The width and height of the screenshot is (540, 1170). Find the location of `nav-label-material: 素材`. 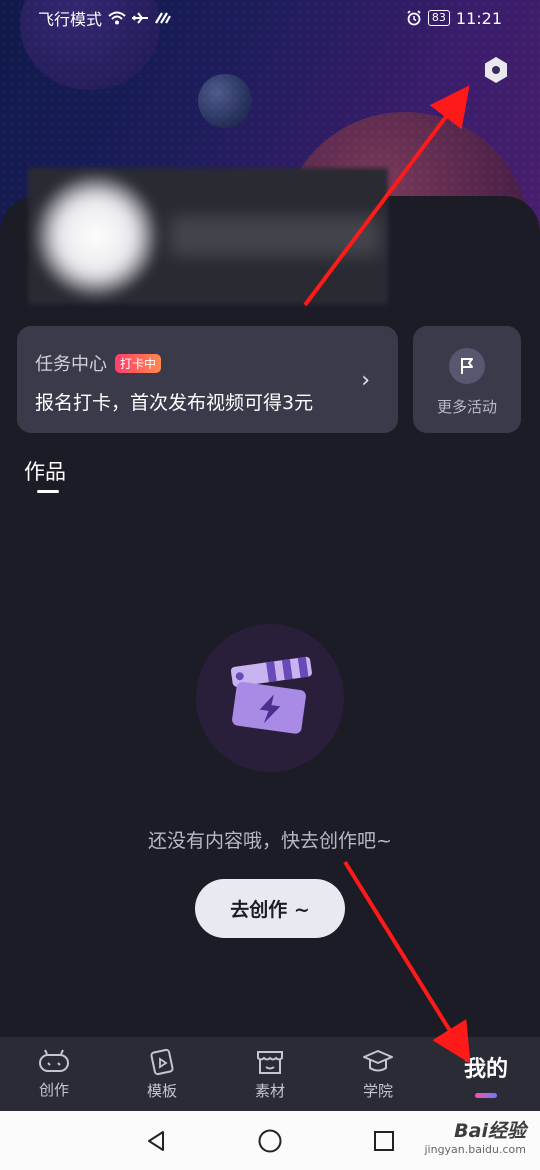

nav-label-material: 素材 is located at coordinates (269, 1090).